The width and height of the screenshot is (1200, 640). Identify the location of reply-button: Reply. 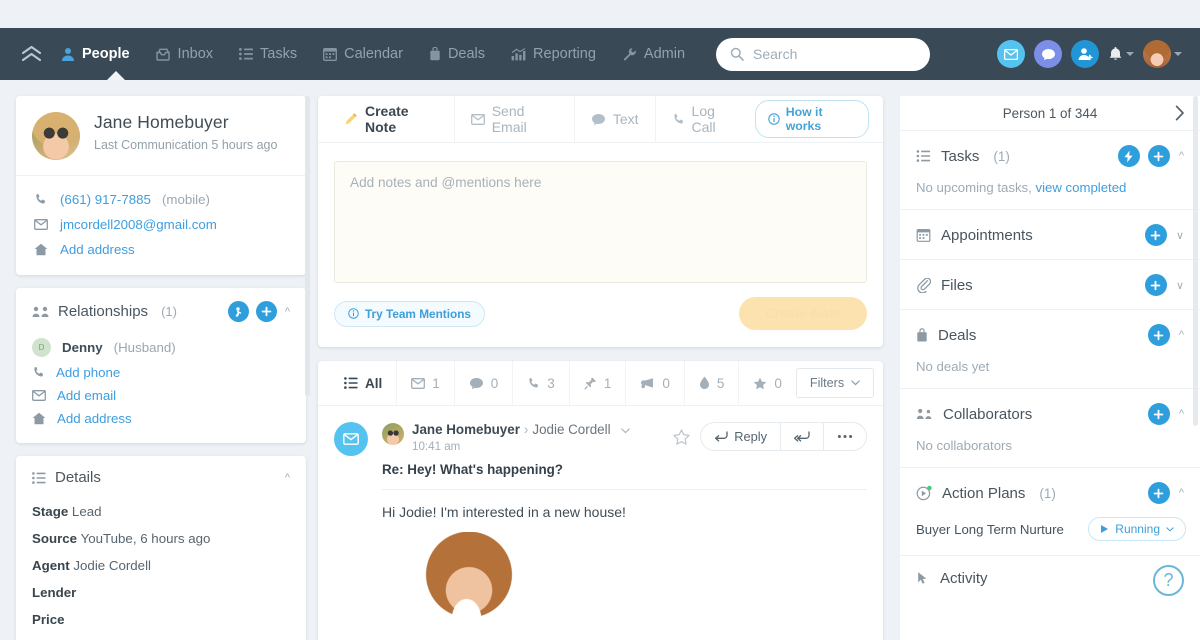
(741, 436).